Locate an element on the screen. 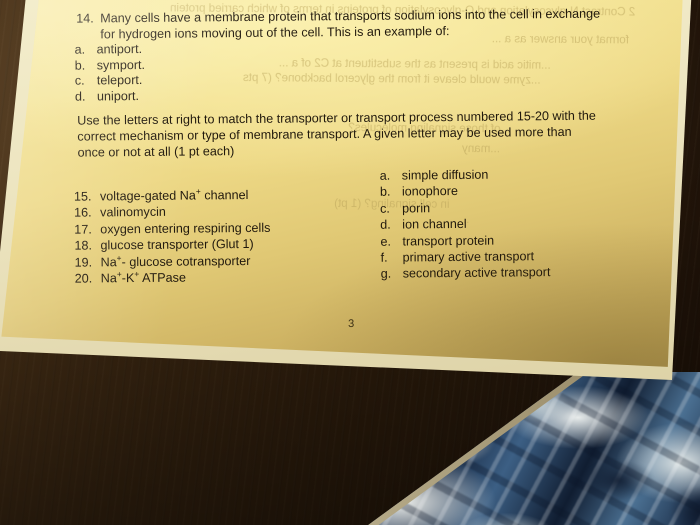 The image size is (700, 525). matching-option-a-text: simple diffusion is located at coordinates (445, 175).